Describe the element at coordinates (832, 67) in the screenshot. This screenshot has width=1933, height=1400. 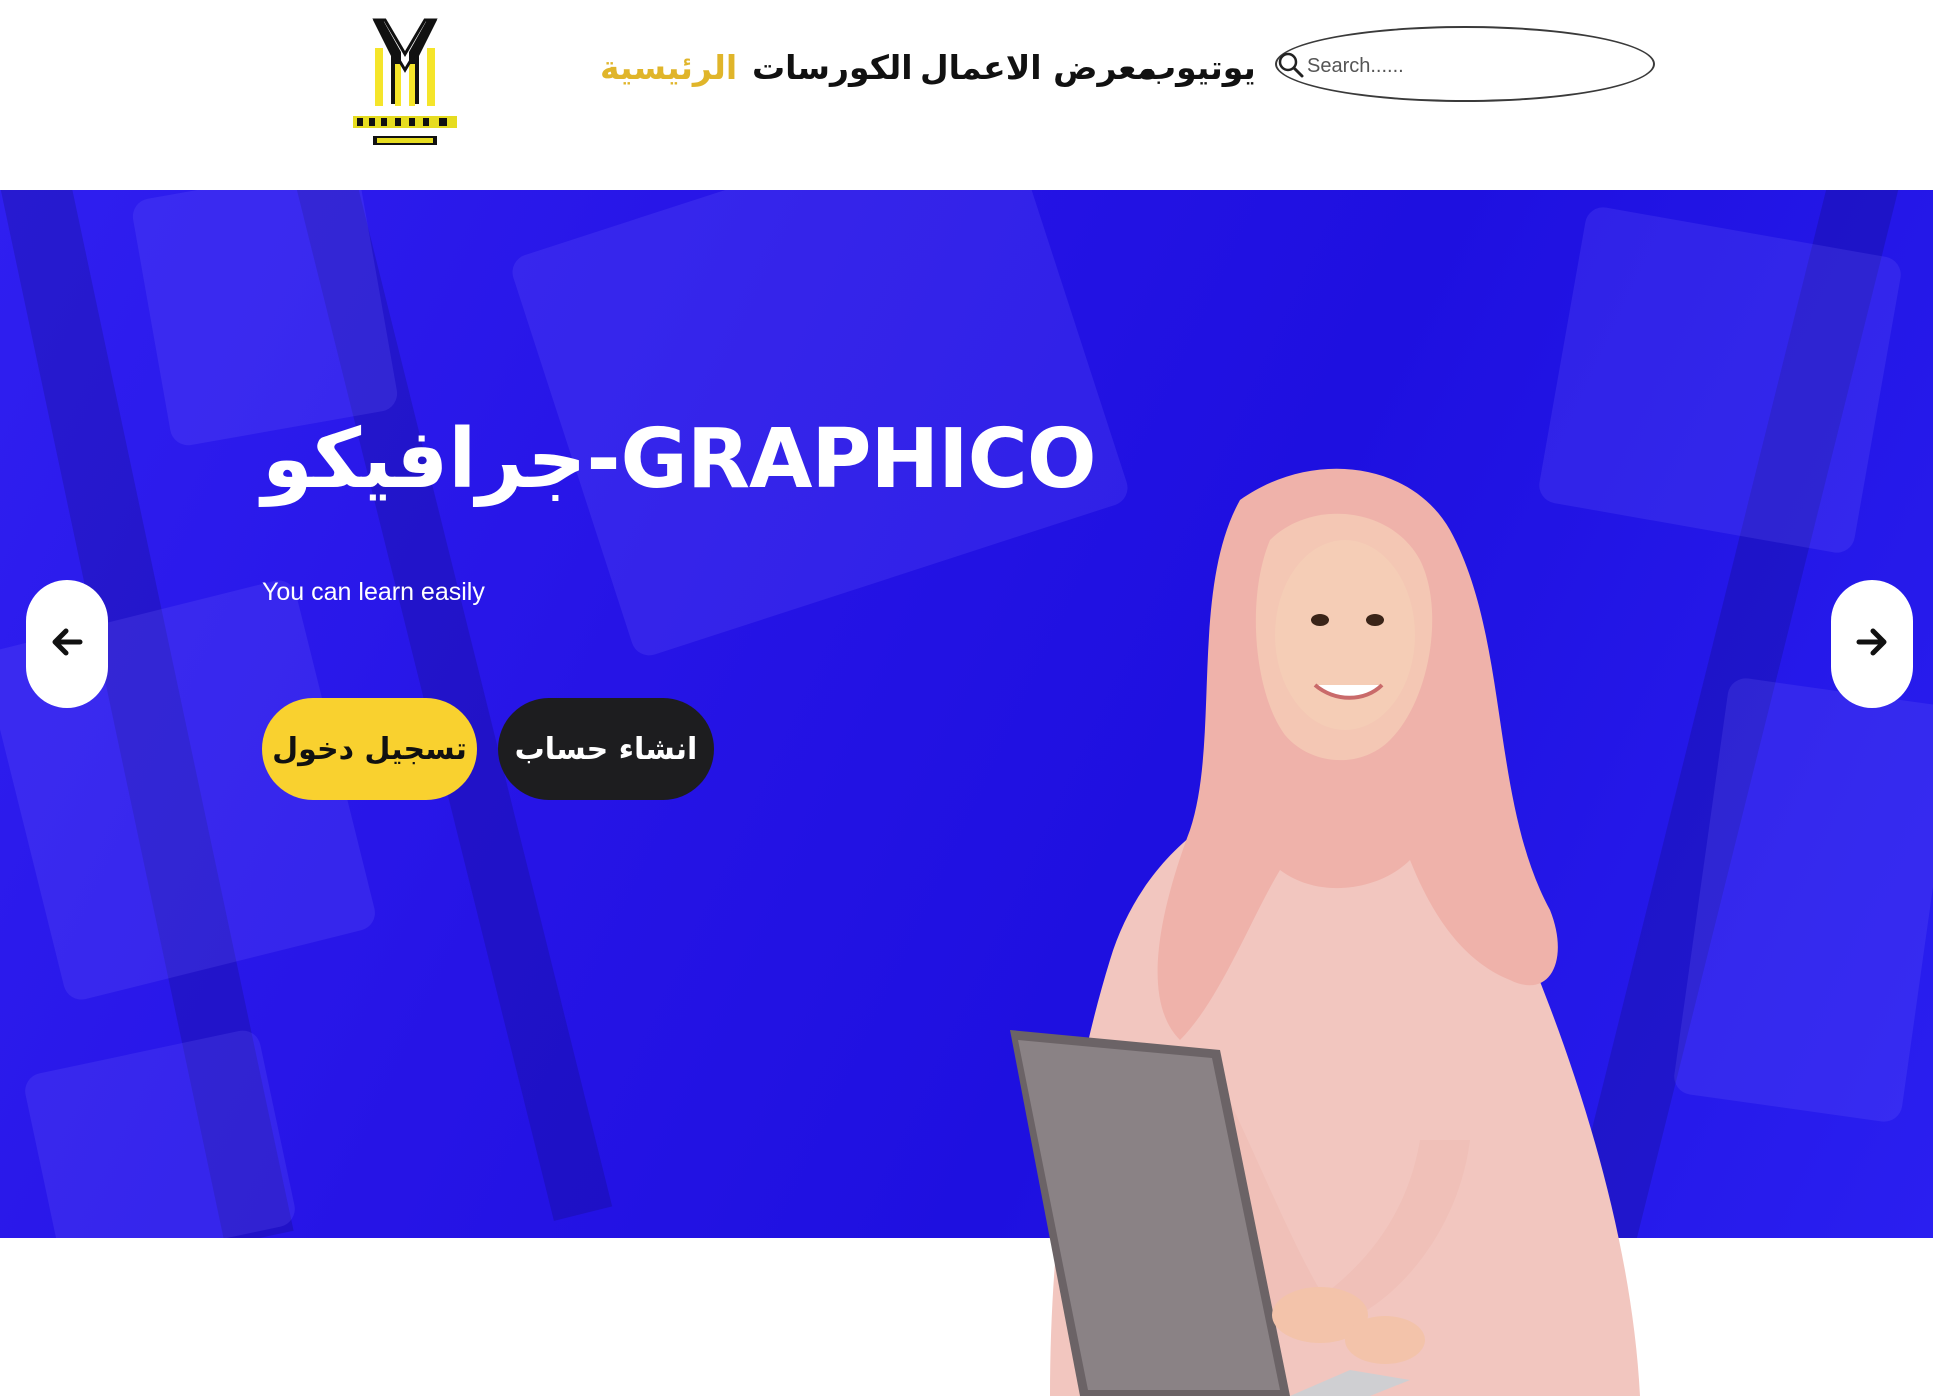
I see `nav-item-courses: الكورسات` at that location.